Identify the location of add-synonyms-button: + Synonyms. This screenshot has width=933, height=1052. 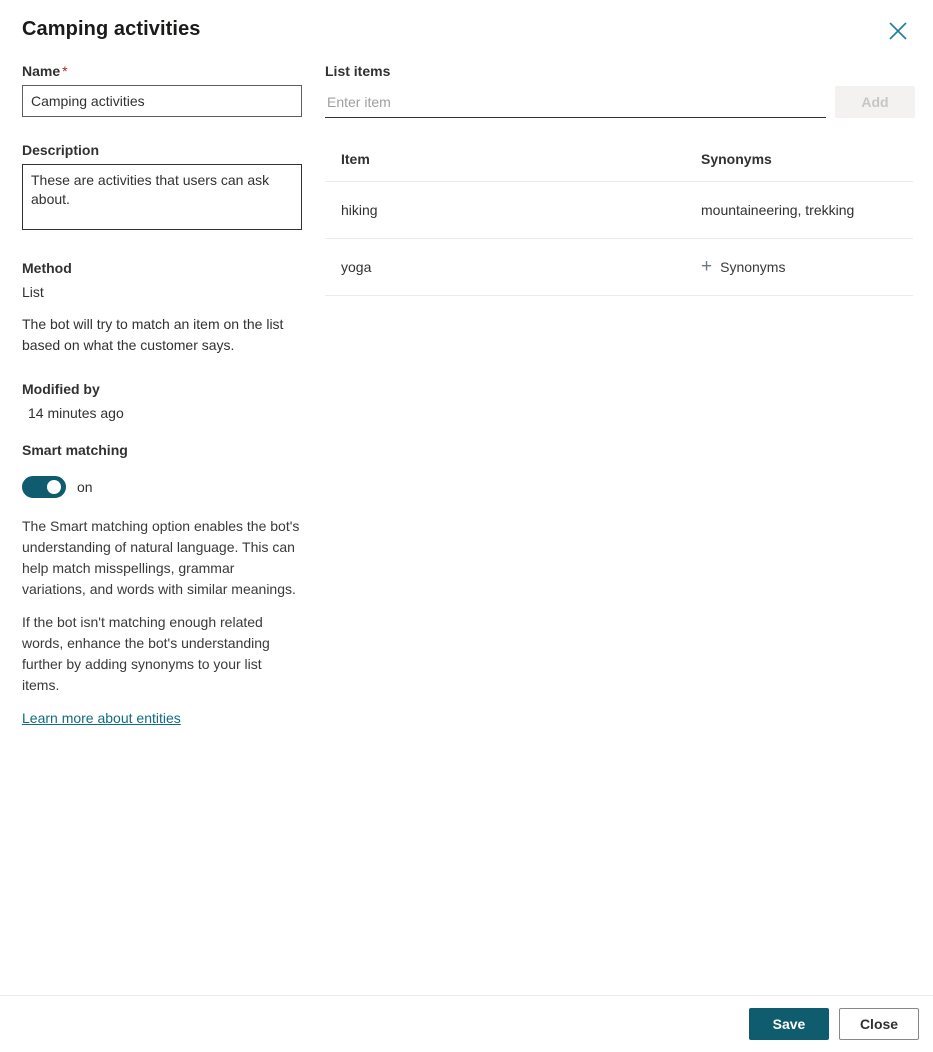
(743, 266).